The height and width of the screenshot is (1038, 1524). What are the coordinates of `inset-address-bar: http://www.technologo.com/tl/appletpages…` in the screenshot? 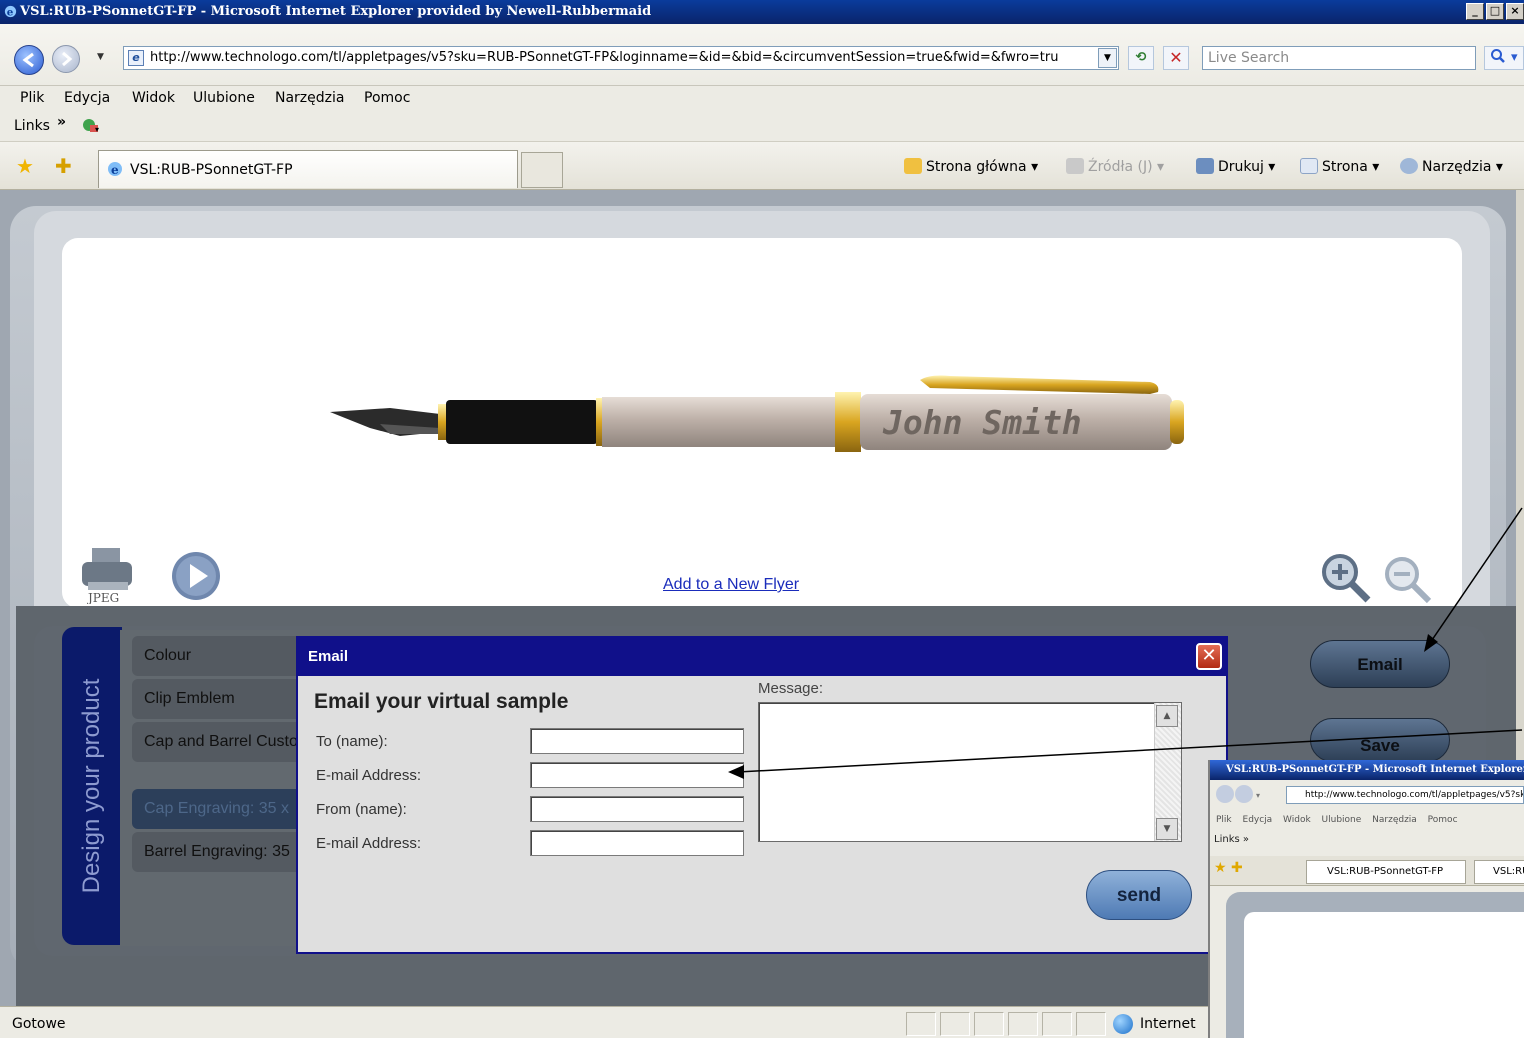 It's located at (1405, 795).